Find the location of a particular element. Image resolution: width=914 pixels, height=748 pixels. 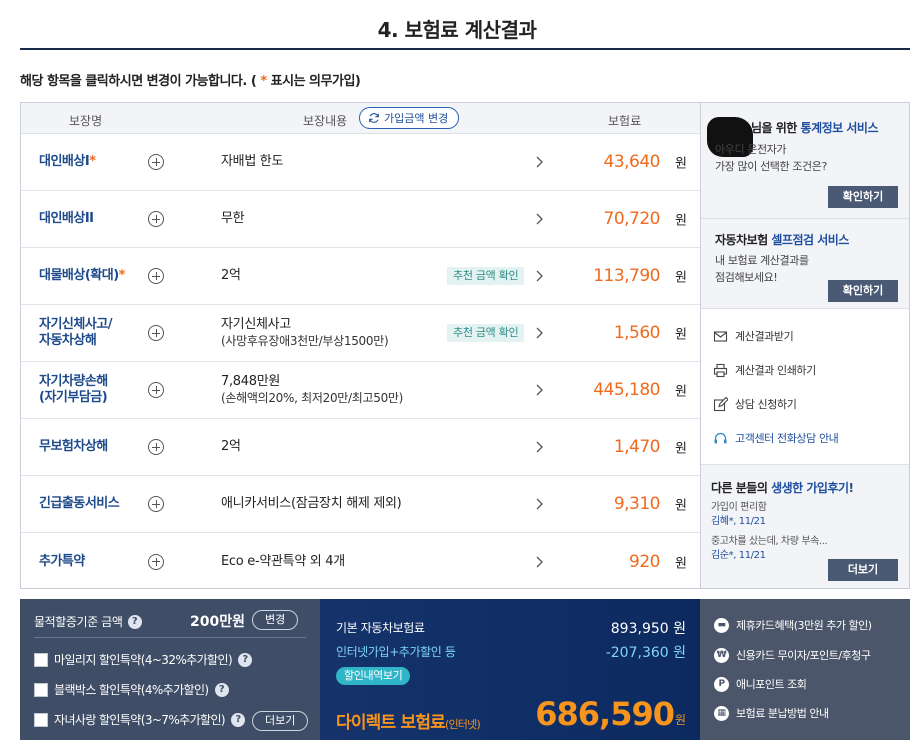

anypoint-lookup: P 애니포인트 조회 is located at coordinates (760, 684).